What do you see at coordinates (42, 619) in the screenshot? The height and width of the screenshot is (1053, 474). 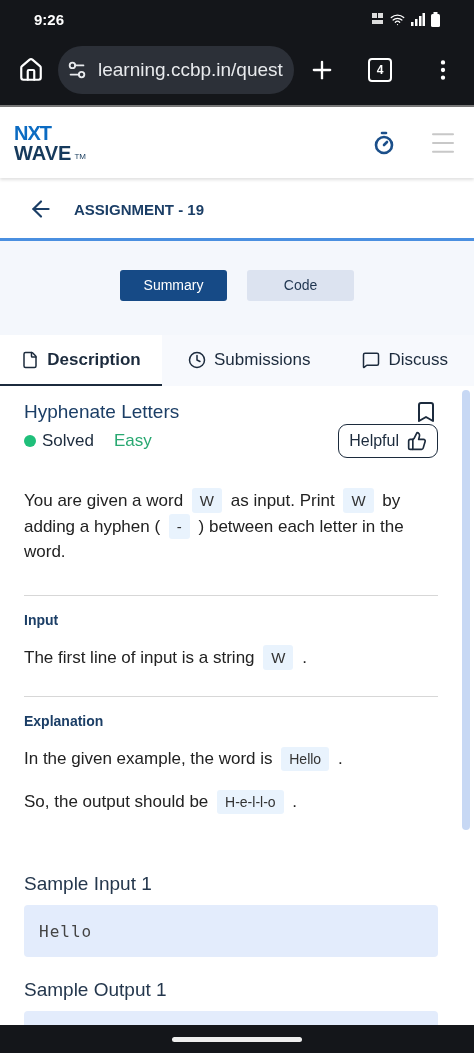 I see `section-heading: Input` at bounding box center [42, 619].